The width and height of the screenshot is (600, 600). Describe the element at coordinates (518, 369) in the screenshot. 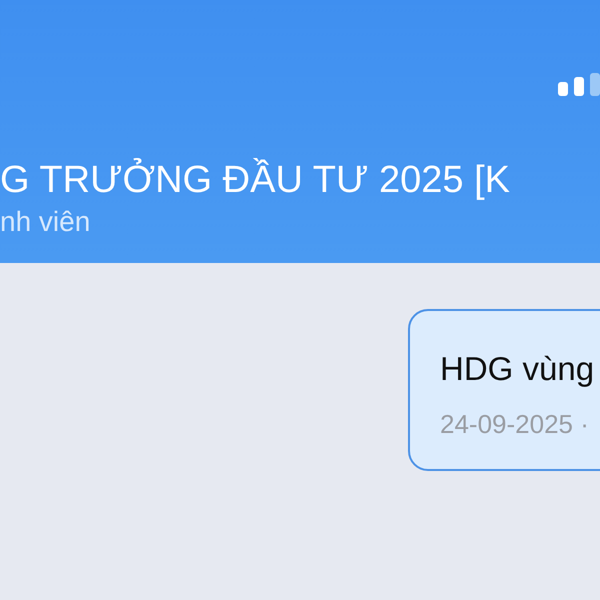

I see `message-text: HDG vùng` at that location.